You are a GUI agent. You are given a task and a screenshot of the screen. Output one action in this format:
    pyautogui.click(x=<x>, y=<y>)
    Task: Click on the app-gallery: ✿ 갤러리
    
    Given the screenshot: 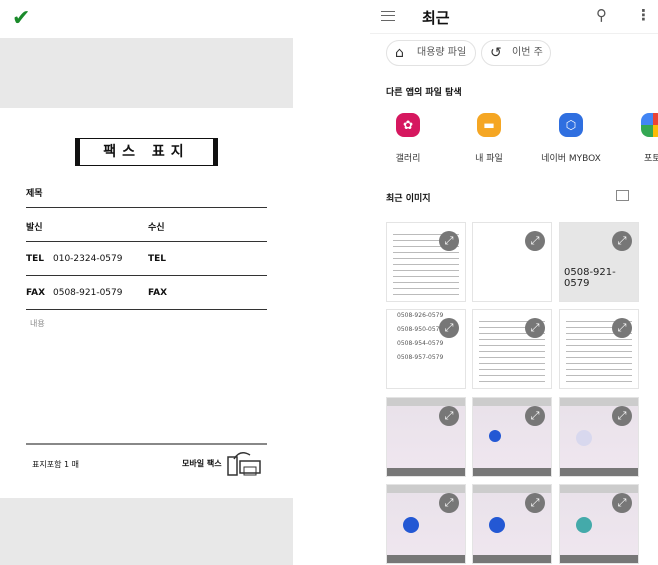 What is the action you would take?
    pyautogui.click(x=408, y=137)
    